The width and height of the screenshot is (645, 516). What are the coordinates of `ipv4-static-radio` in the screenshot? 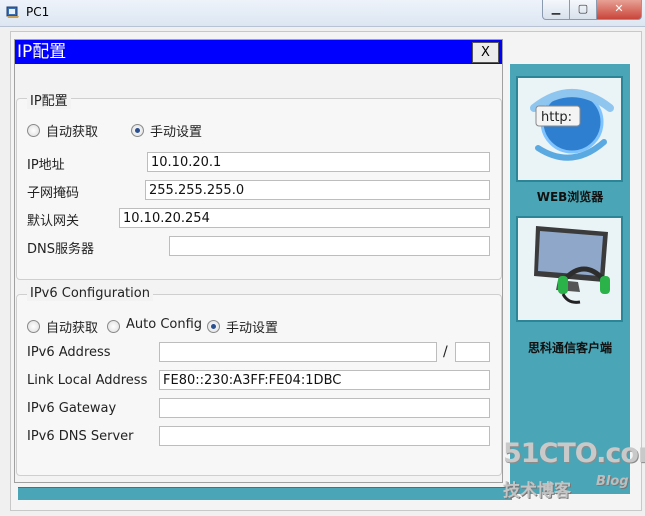 It's located at (137, 130).